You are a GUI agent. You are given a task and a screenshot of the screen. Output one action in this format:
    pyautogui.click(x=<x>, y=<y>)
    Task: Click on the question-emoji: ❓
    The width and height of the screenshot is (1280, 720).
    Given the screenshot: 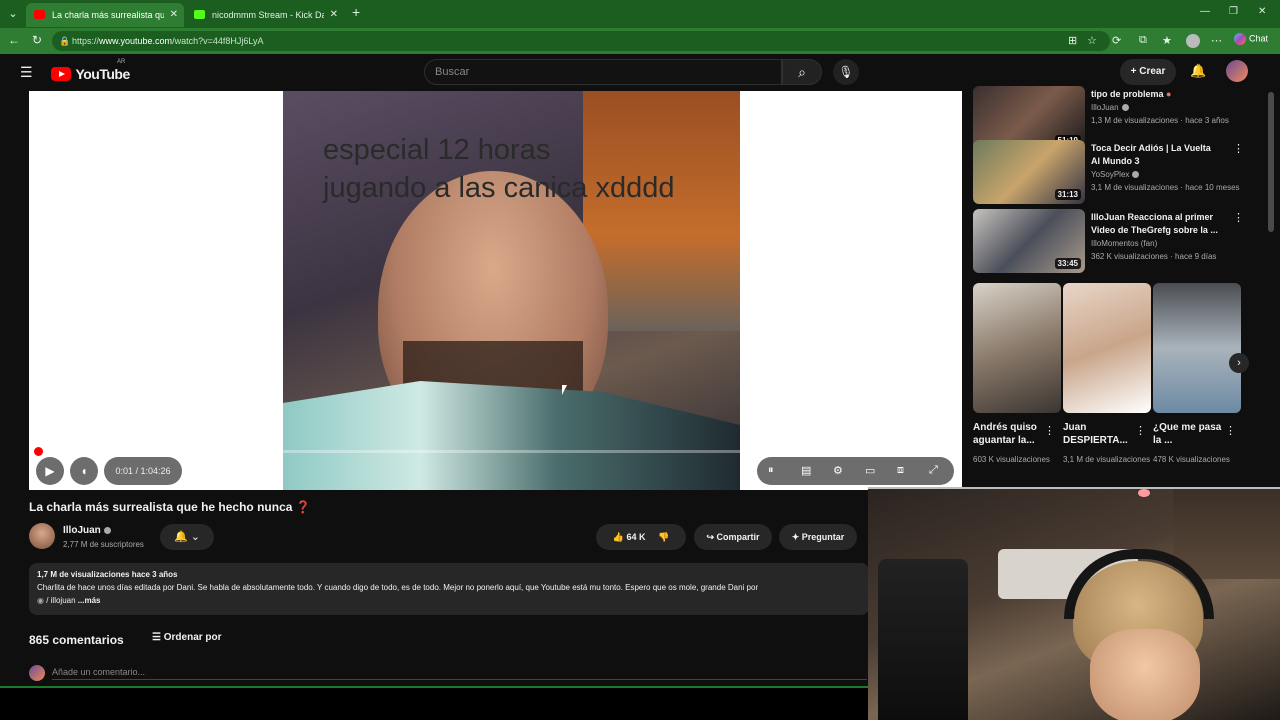 What is the action you would take?
    pyautogui.click(x=303, y=507)
    